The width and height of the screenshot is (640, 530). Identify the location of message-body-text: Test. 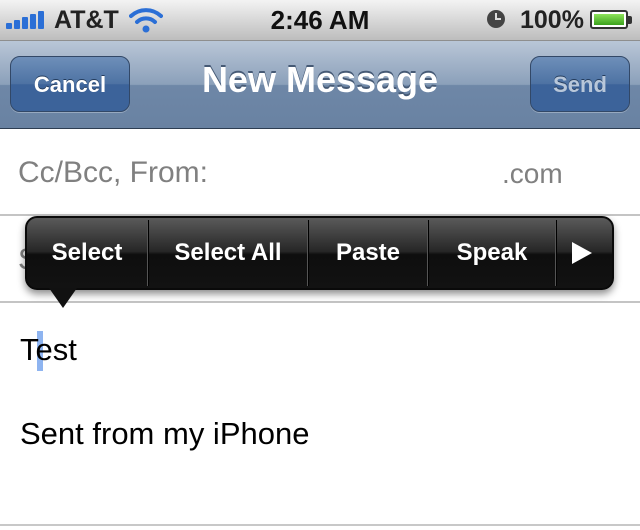
(48, 350).